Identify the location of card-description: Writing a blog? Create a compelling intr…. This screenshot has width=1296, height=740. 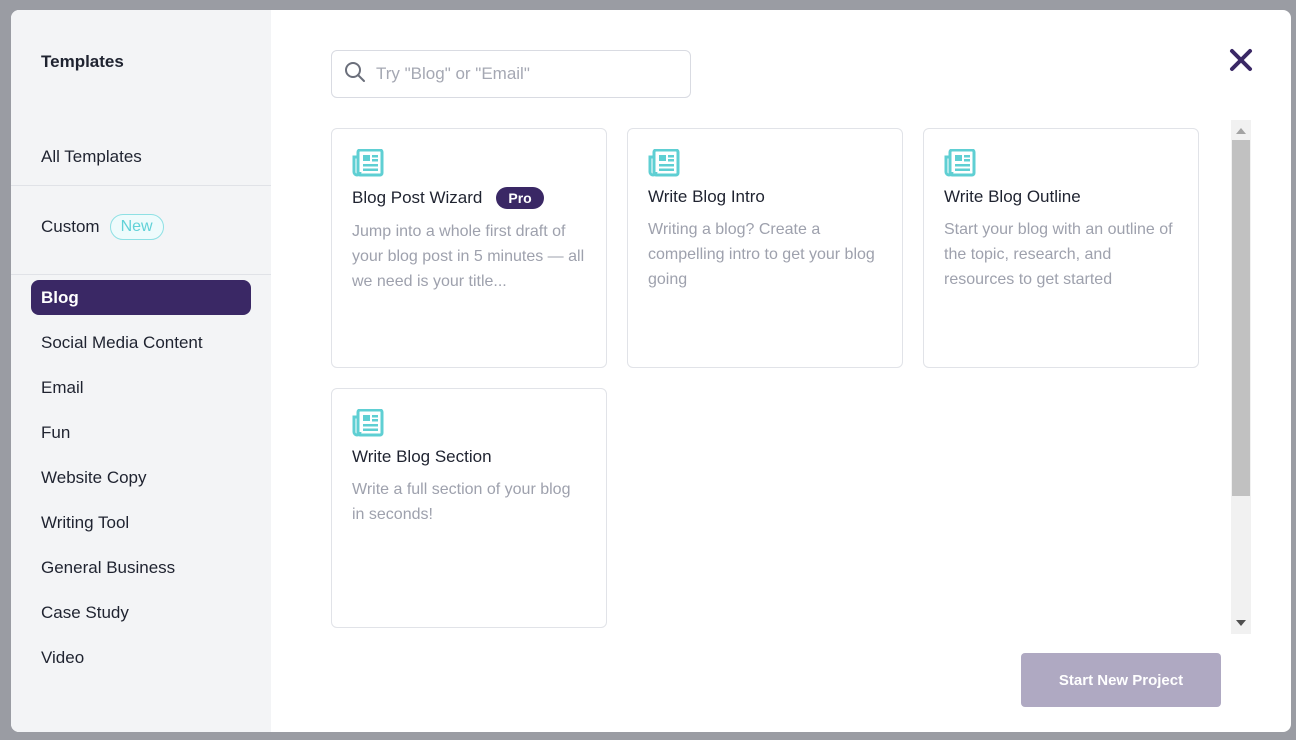
(761, 254).